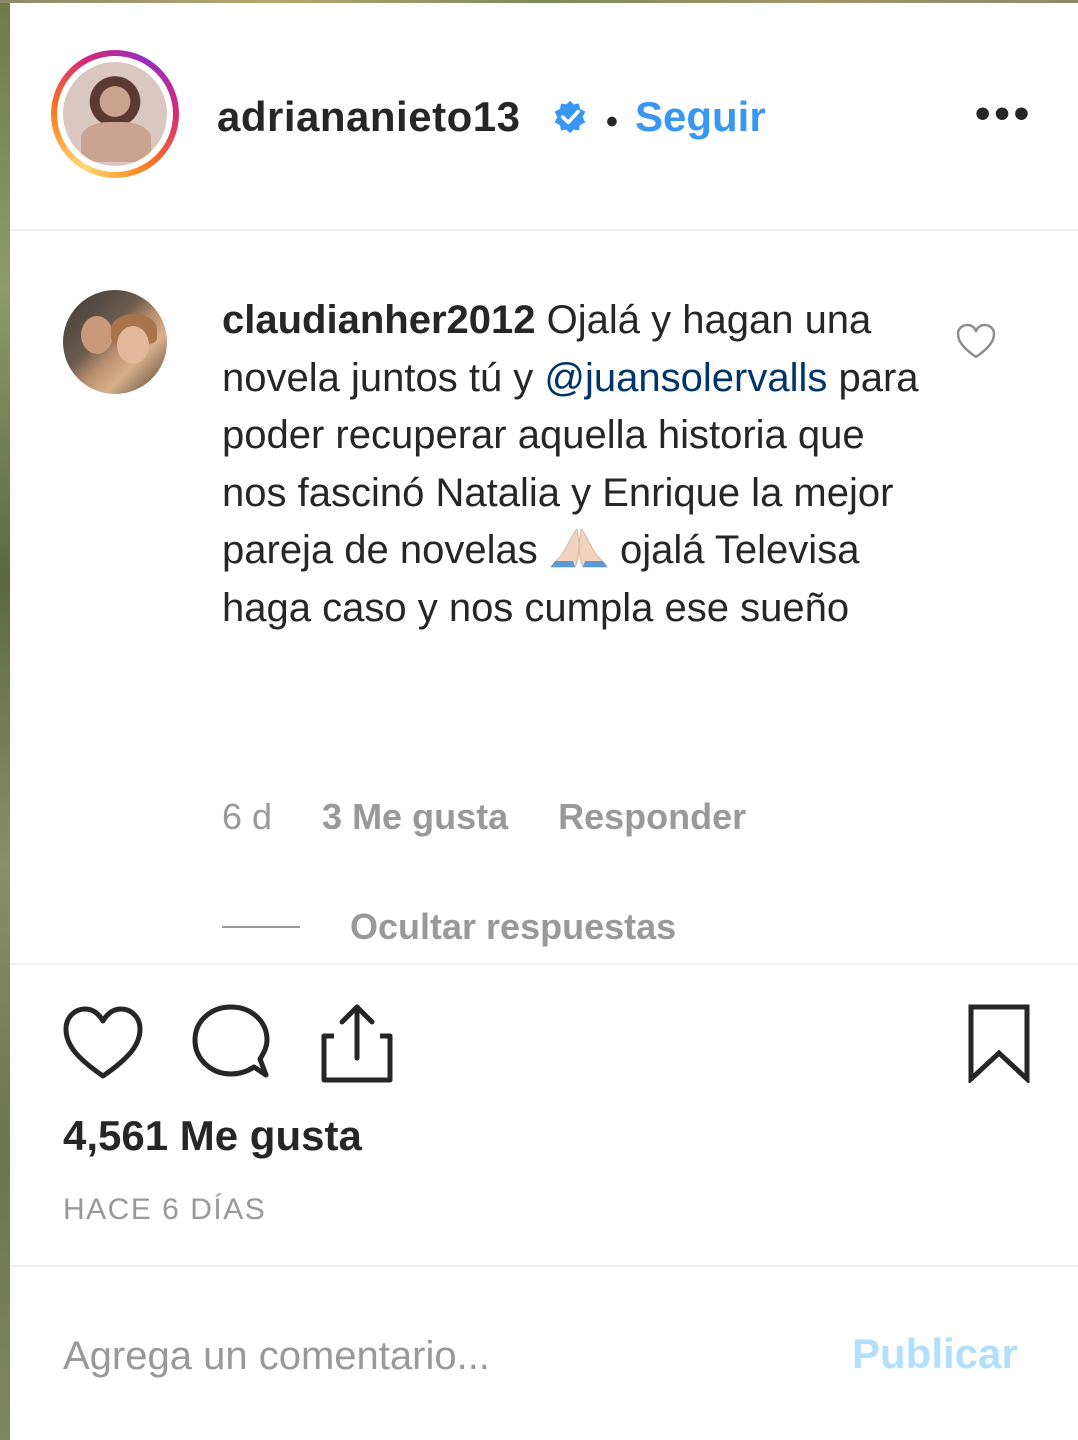 Image resolution: width=1078 pixels, height=1440 pixels. What do you see at coordinates (976, 341) in the screenshot?
I see `comment-like-heart-icon` at bounding box center [976, 341].